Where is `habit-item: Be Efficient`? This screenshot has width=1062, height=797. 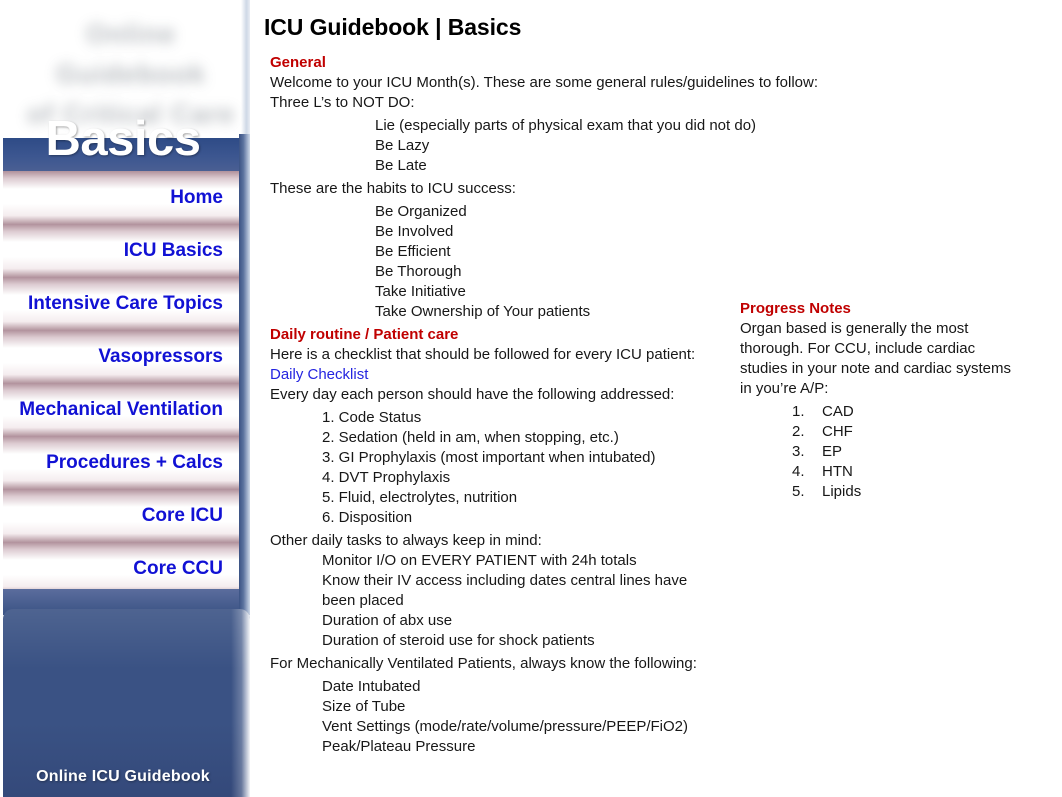
habit-item: Be Efficient is located at coordinates (413, 251).